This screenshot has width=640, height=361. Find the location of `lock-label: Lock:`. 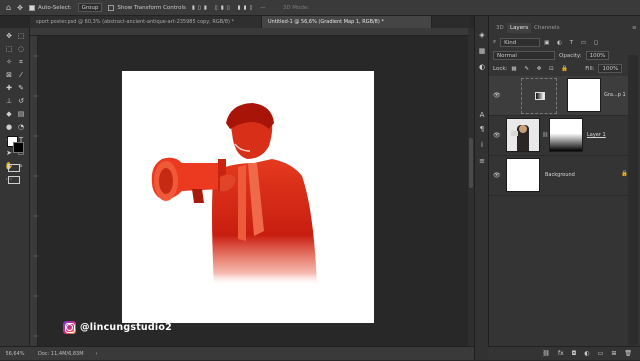

lock-label: Lock: is located at coordinates (500, 68).